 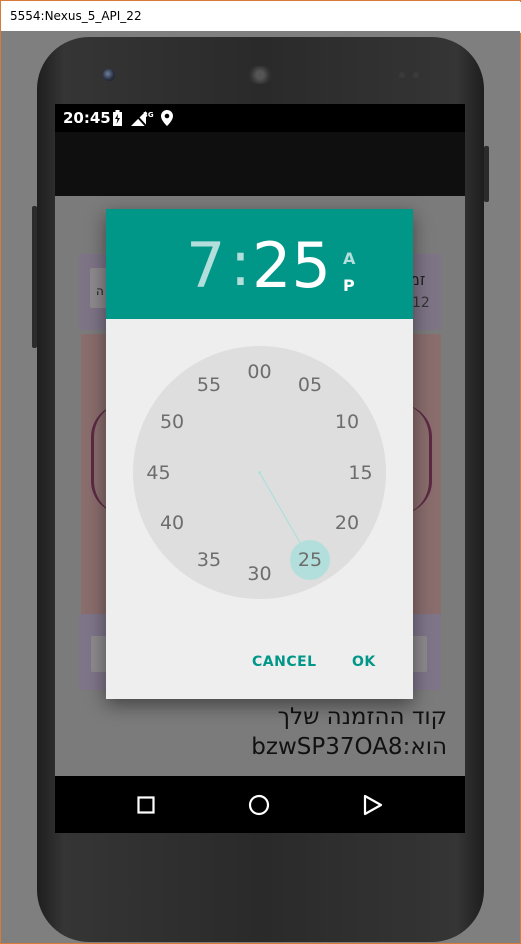 I want to click on location-pin-icon, so click(x=167, y=118).